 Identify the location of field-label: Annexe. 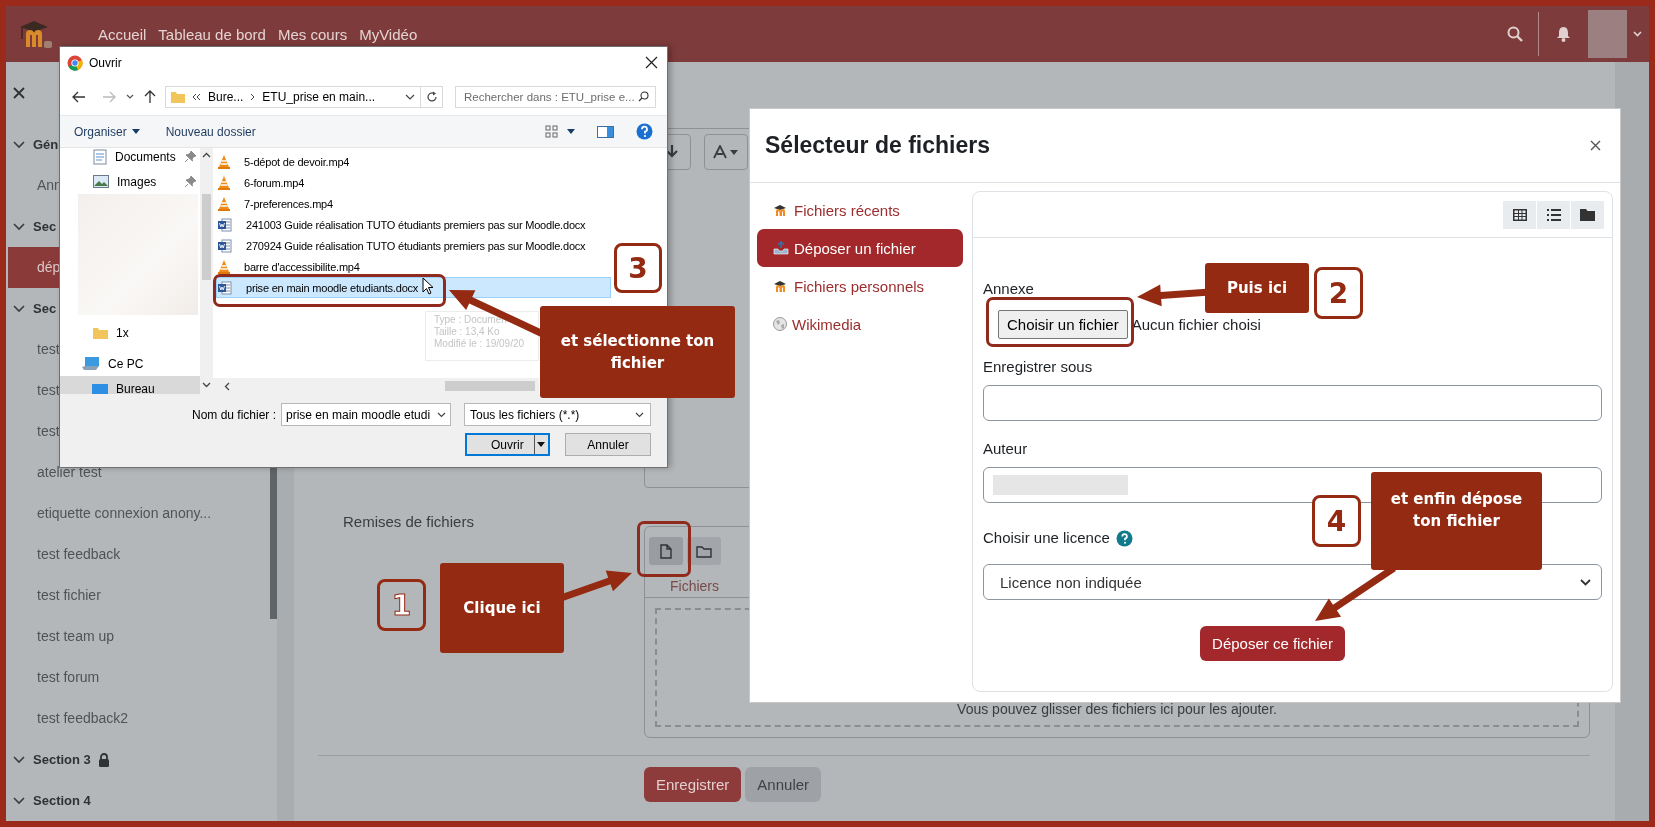
(1008, 289).